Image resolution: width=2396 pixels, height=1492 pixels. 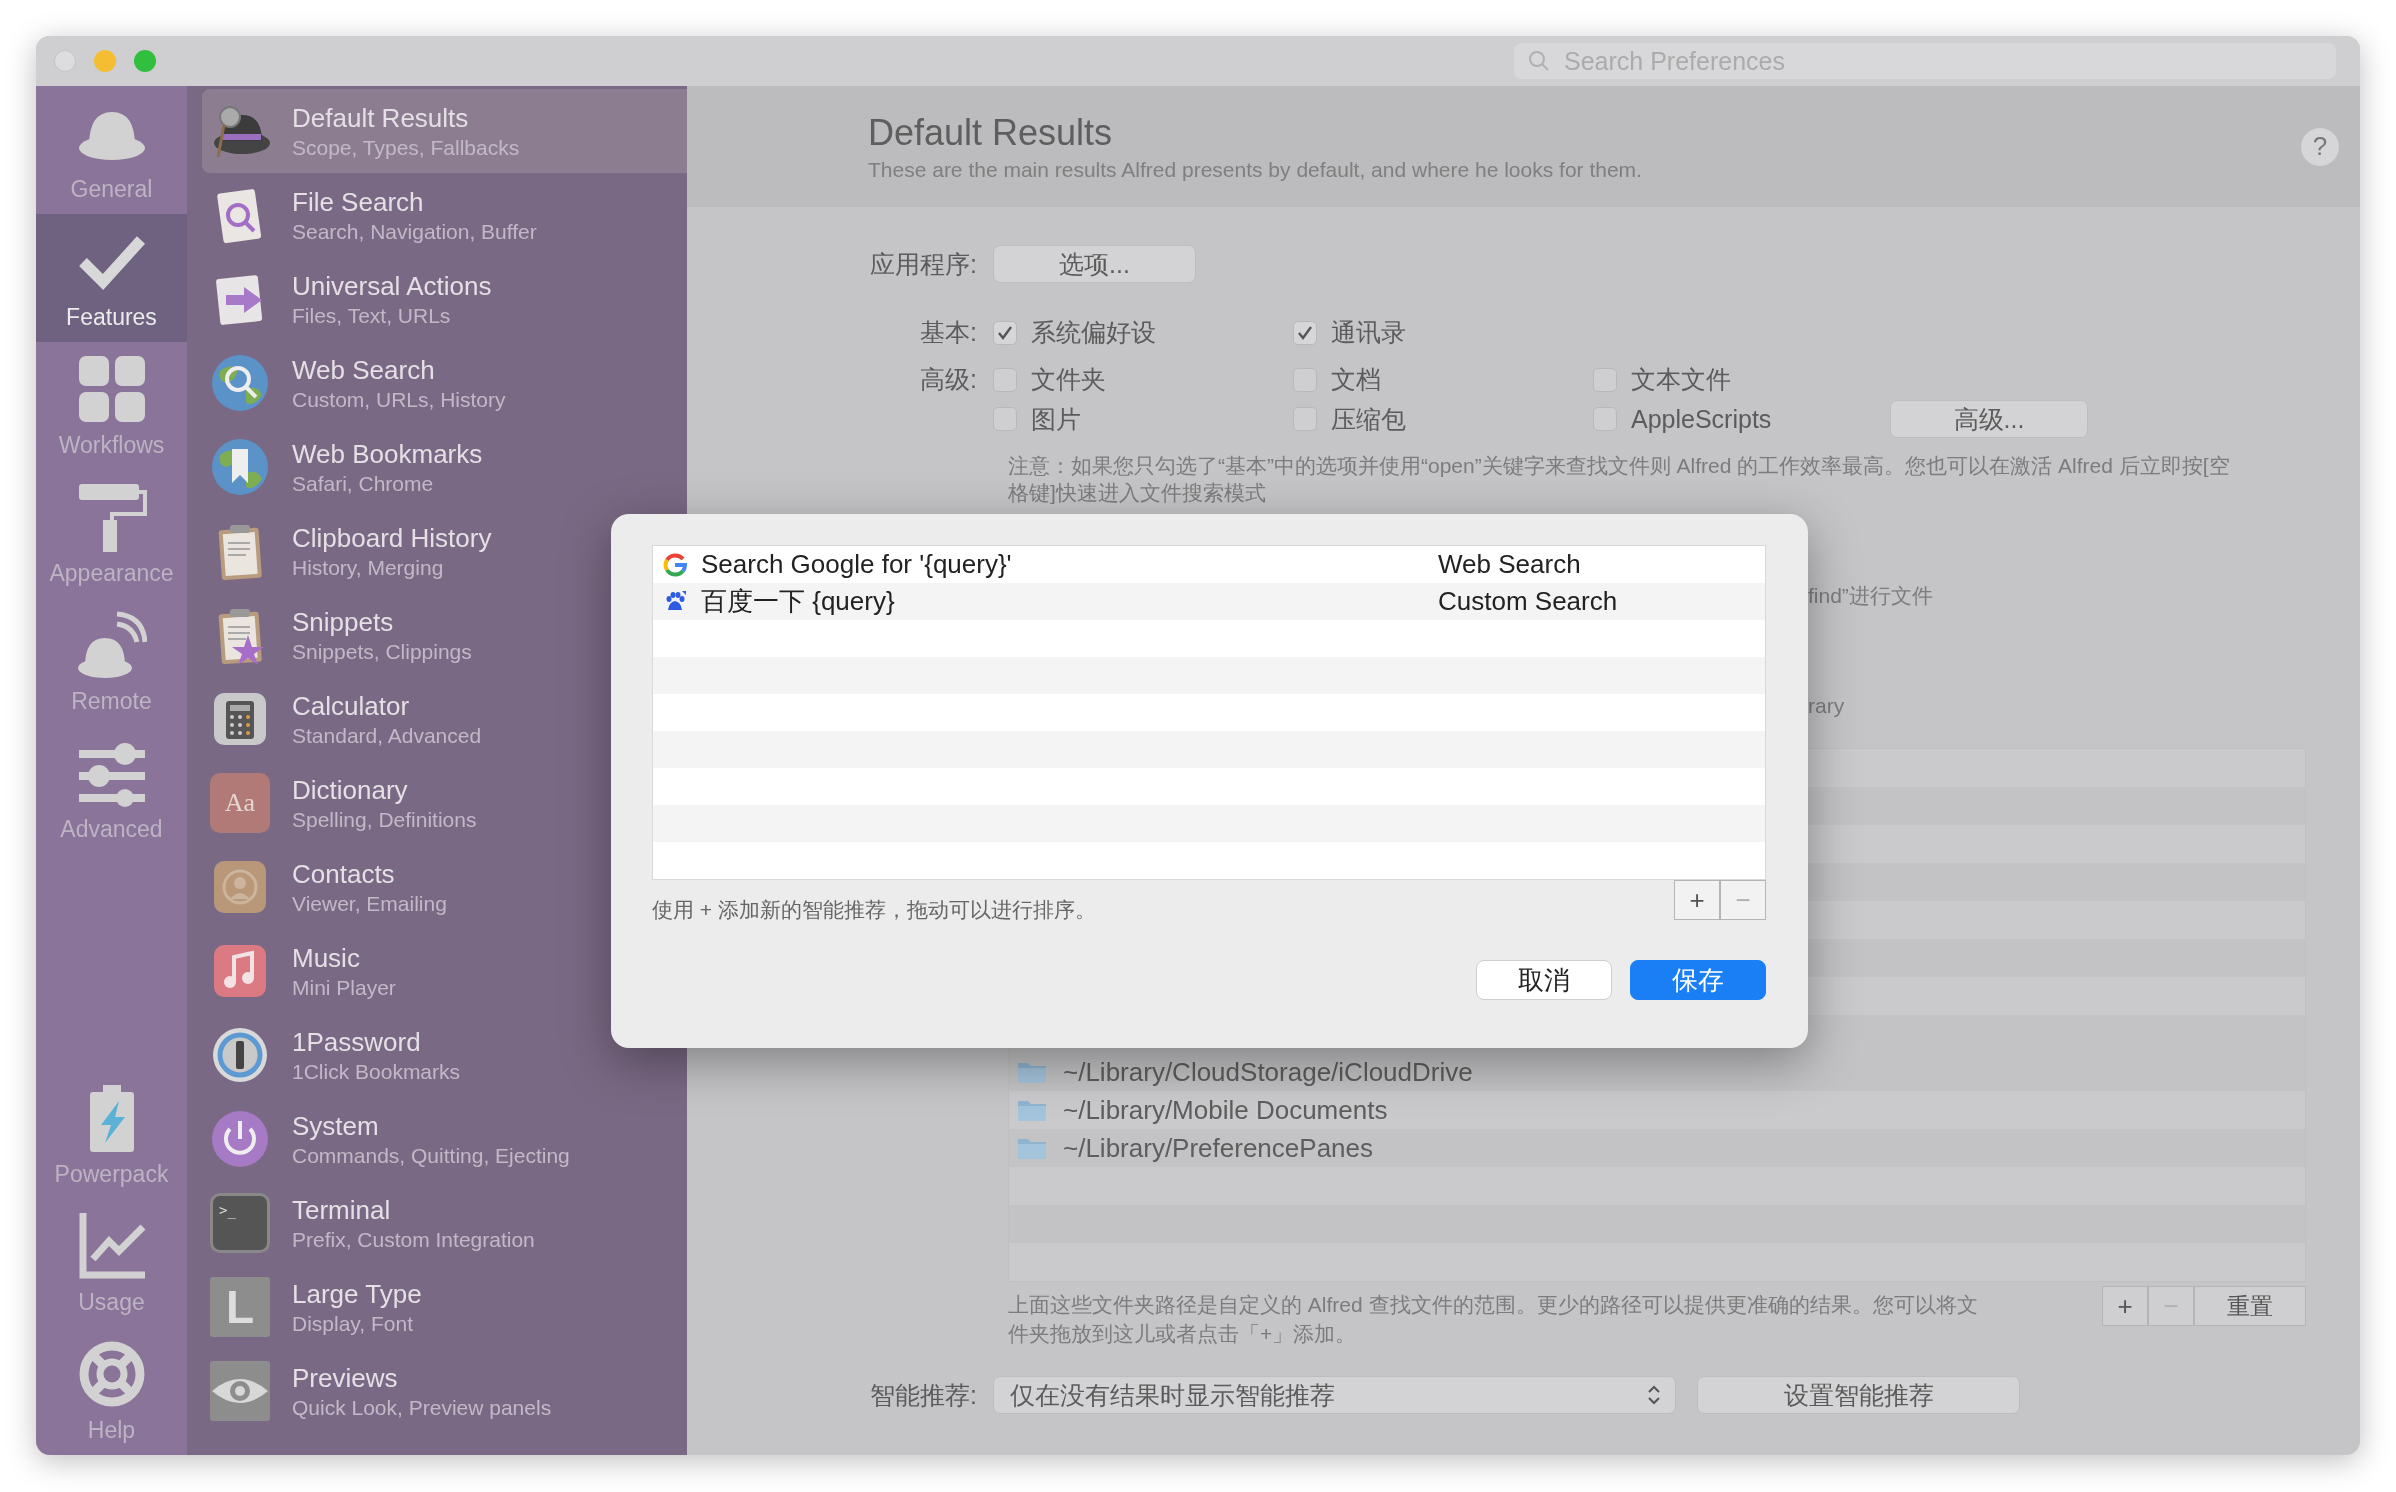 What do you see at coordinates (240, 1055) in the screenshot?
I see `keyhole-icon` at bounding box center [240, 1055].